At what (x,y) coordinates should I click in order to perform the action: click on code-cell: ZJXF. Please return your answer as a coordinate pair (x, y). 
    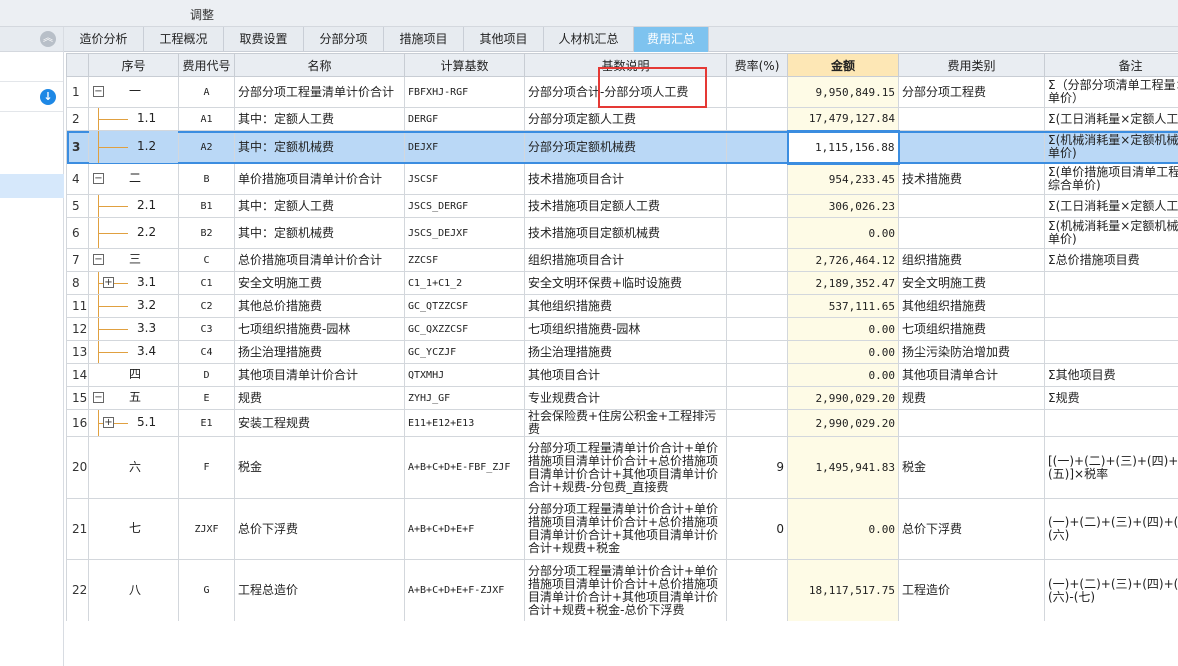
    Looking at the image, I should click on (206, 529).